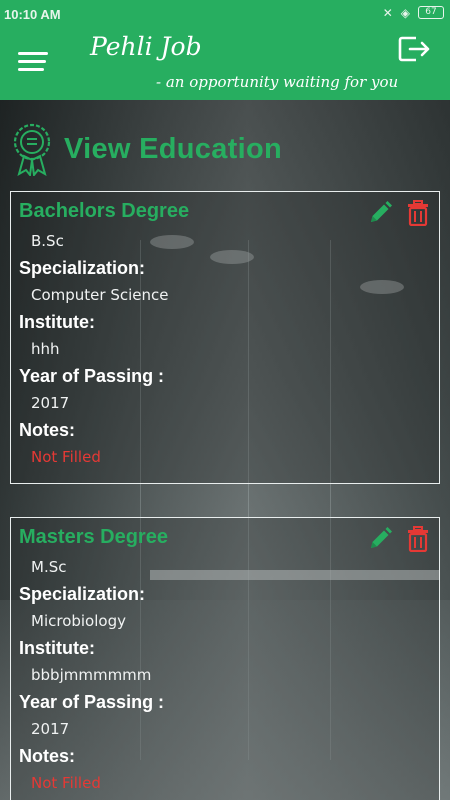  Describe the element at coordinates (35, 64) in the screenshot. I see `menu-button` at that location.